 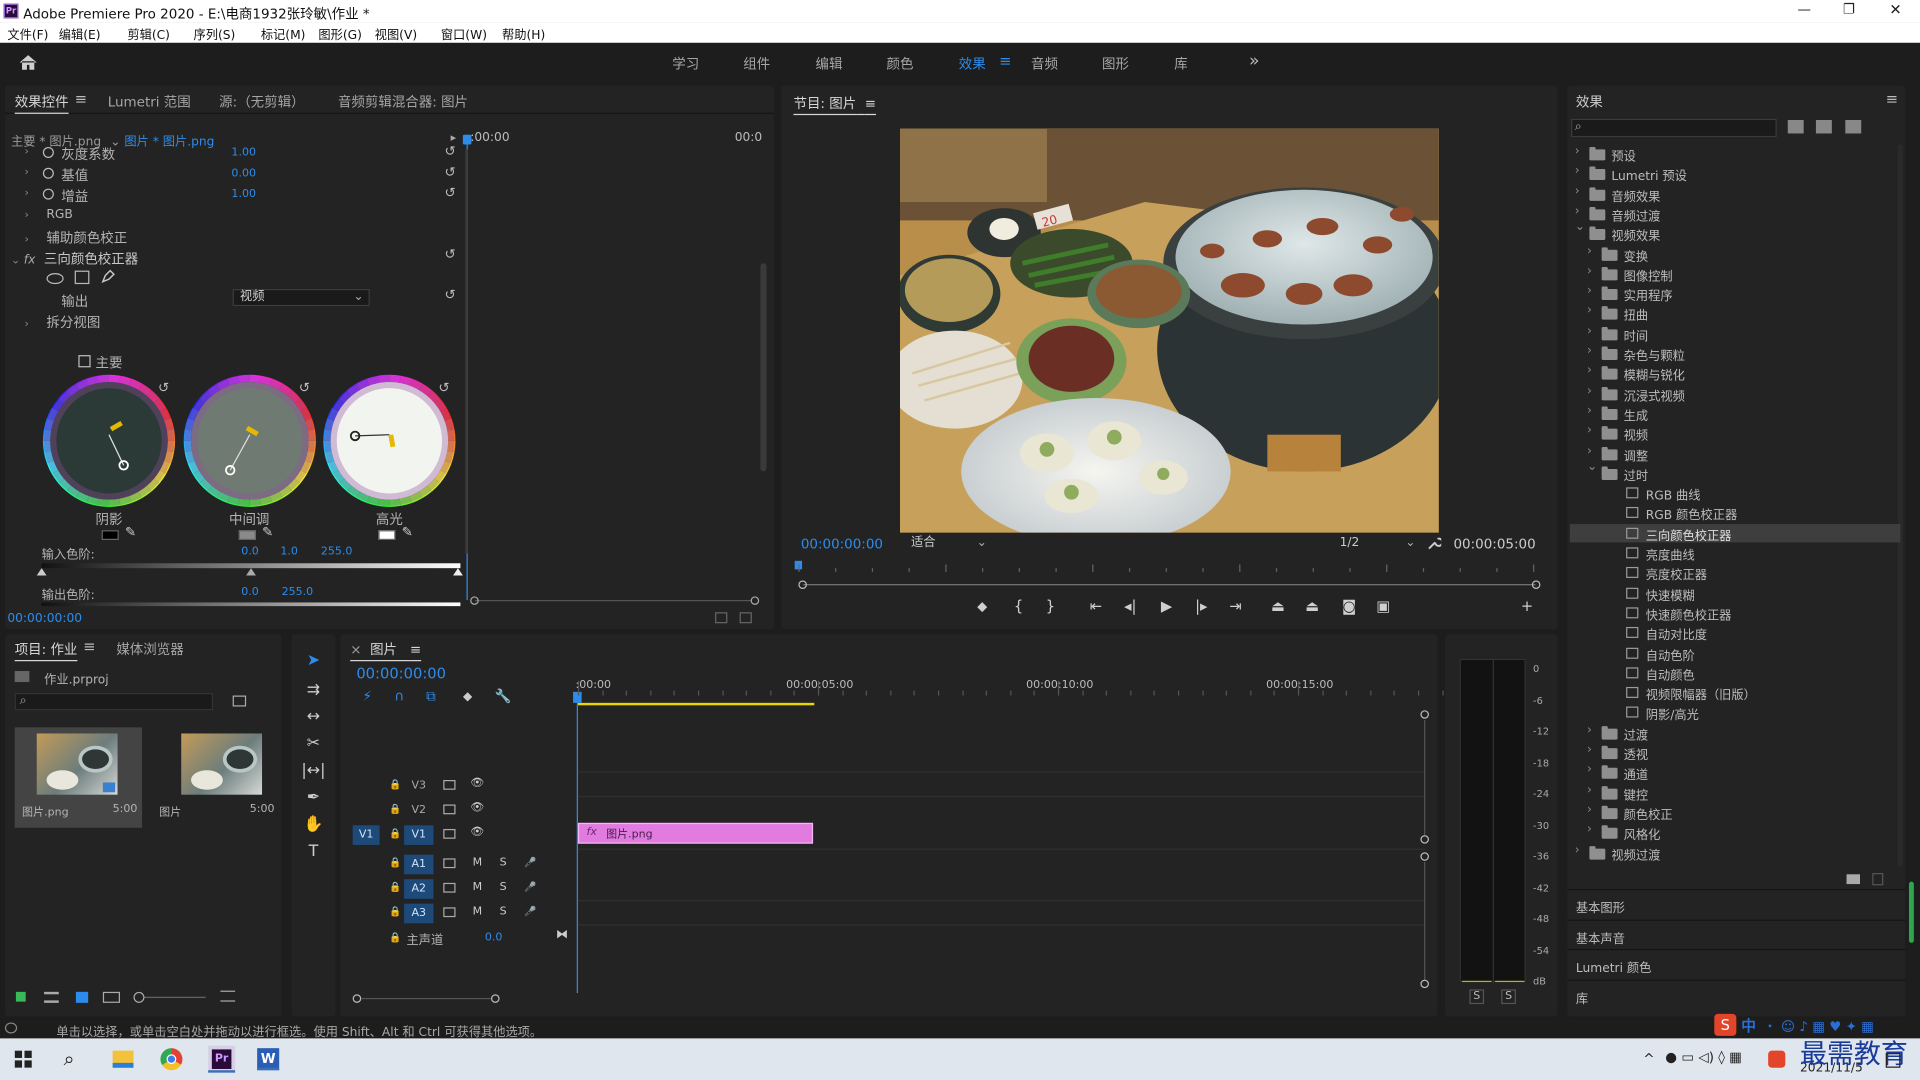 What do you see at coordinates (389, 440) in the screenshot?
I see `color-wheel-2: ↺` at bounding box center [389, 440].